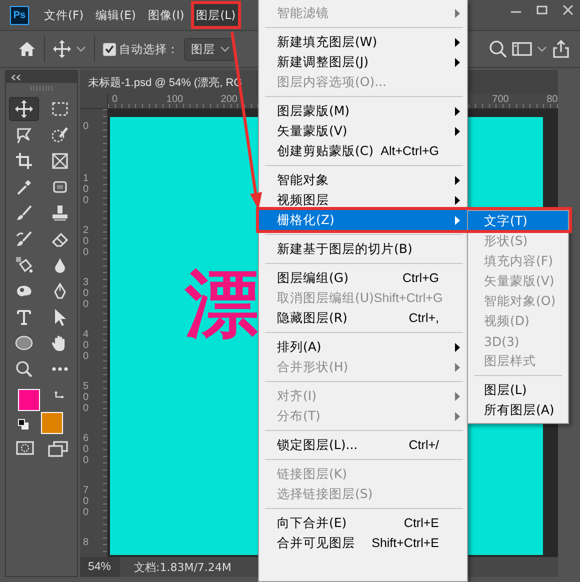  I want to click on ellipse-icon, so click(23, 343).